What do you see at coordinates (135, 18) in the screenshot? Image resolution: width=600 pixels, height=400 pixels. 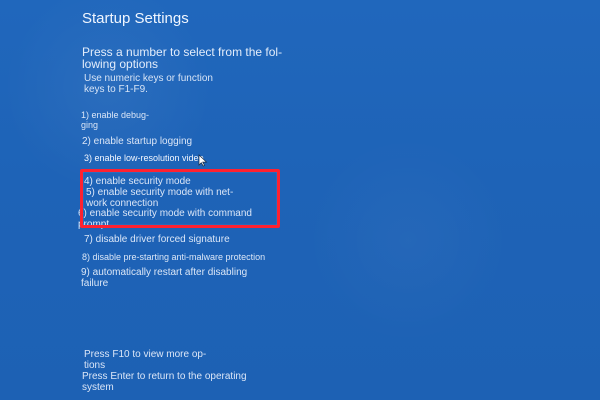 I see `page-title: Startup Settings` at bounding box center [135, 18].